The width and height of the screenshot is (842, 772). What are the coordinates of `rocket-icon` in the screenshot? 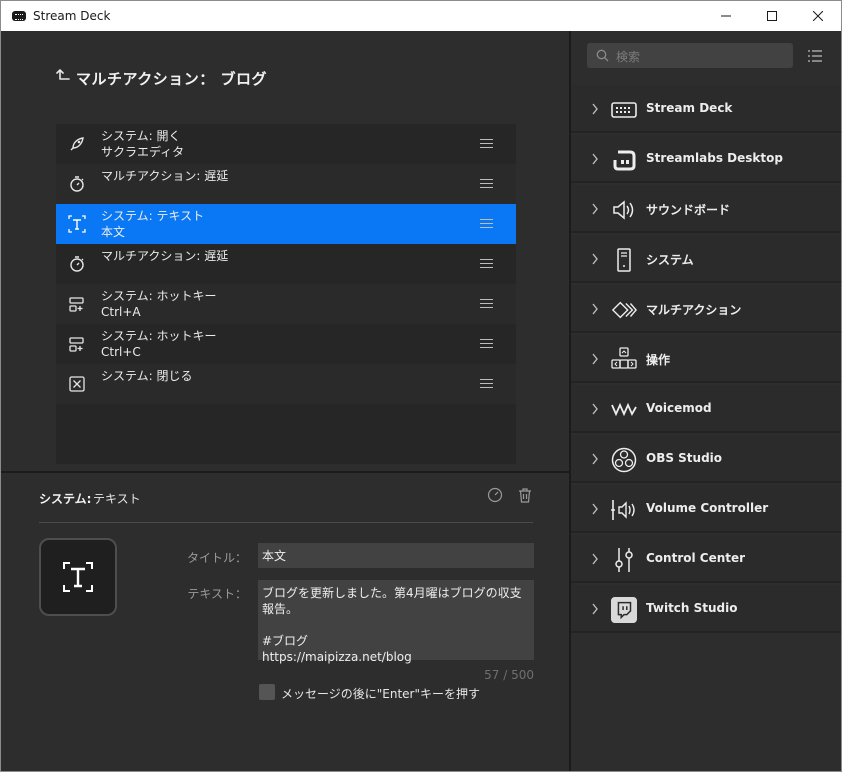 It's located at (77, 144).